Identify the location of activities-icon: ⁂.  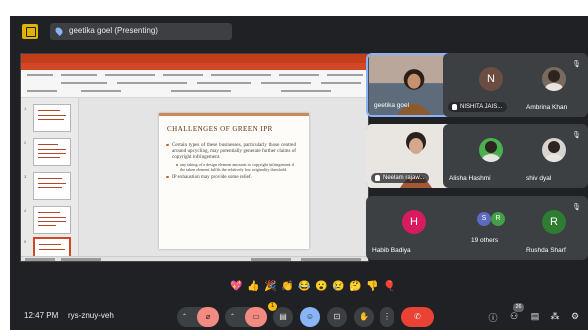
(555, 316).